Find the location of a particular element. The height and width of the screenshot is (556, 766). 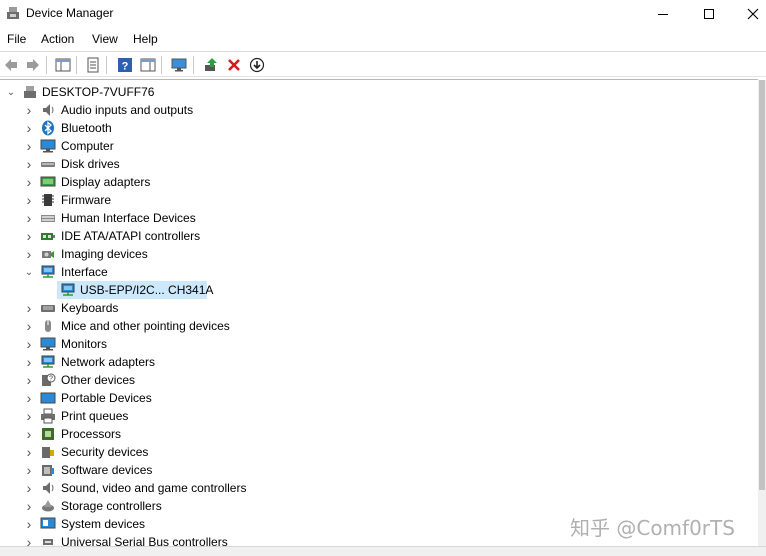

update-driver-button is located at coordinates (211, 65).